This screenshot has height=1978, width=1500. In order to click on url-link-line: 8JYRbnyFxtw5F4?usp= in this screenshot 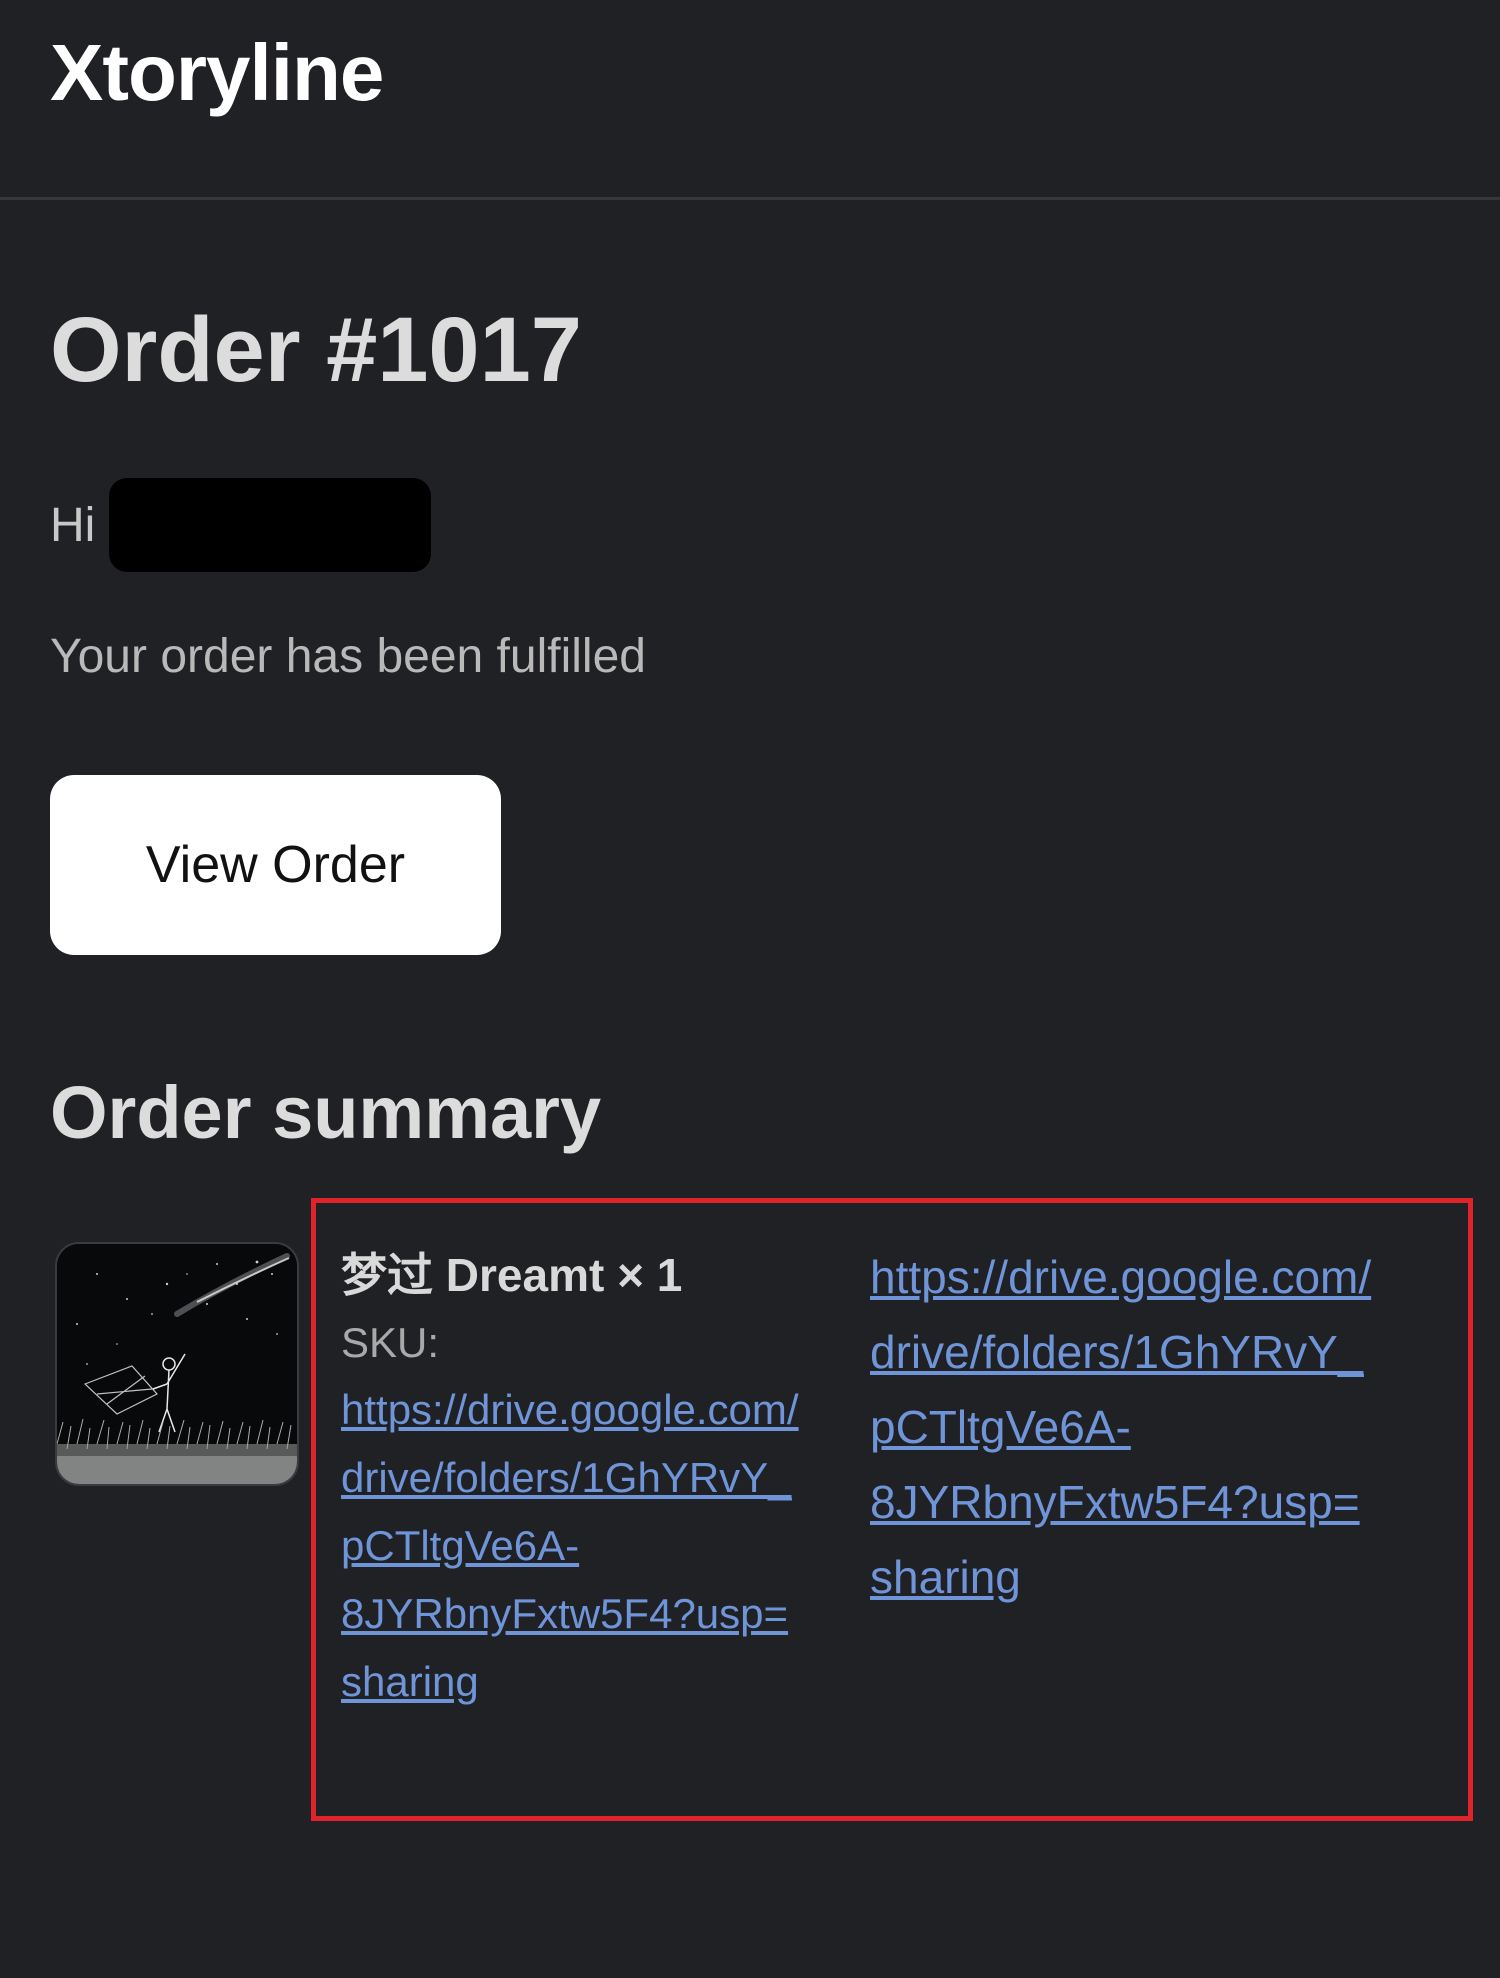, I will do `click(1115, 1502)`.